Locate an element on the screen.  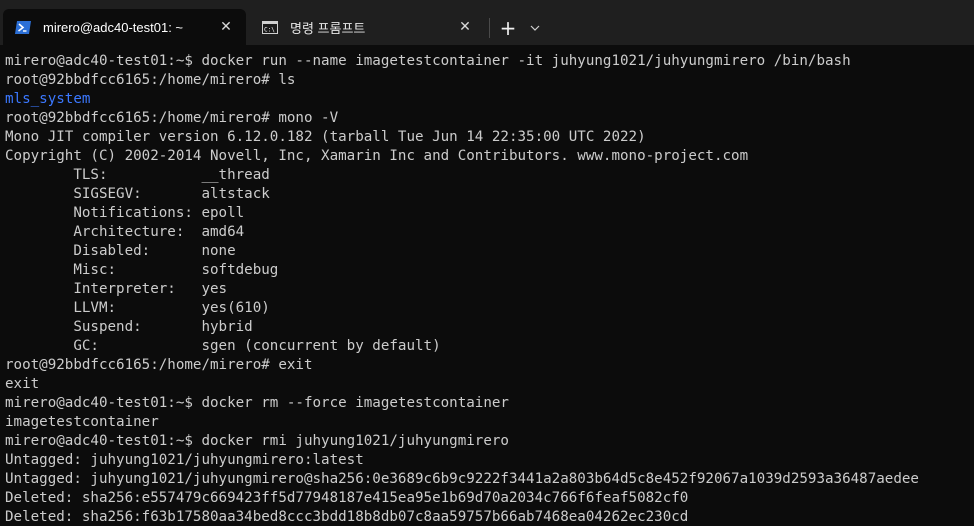
terminal-line: GC: sgen (concurrent by default) is located at coordinates (223, 346).